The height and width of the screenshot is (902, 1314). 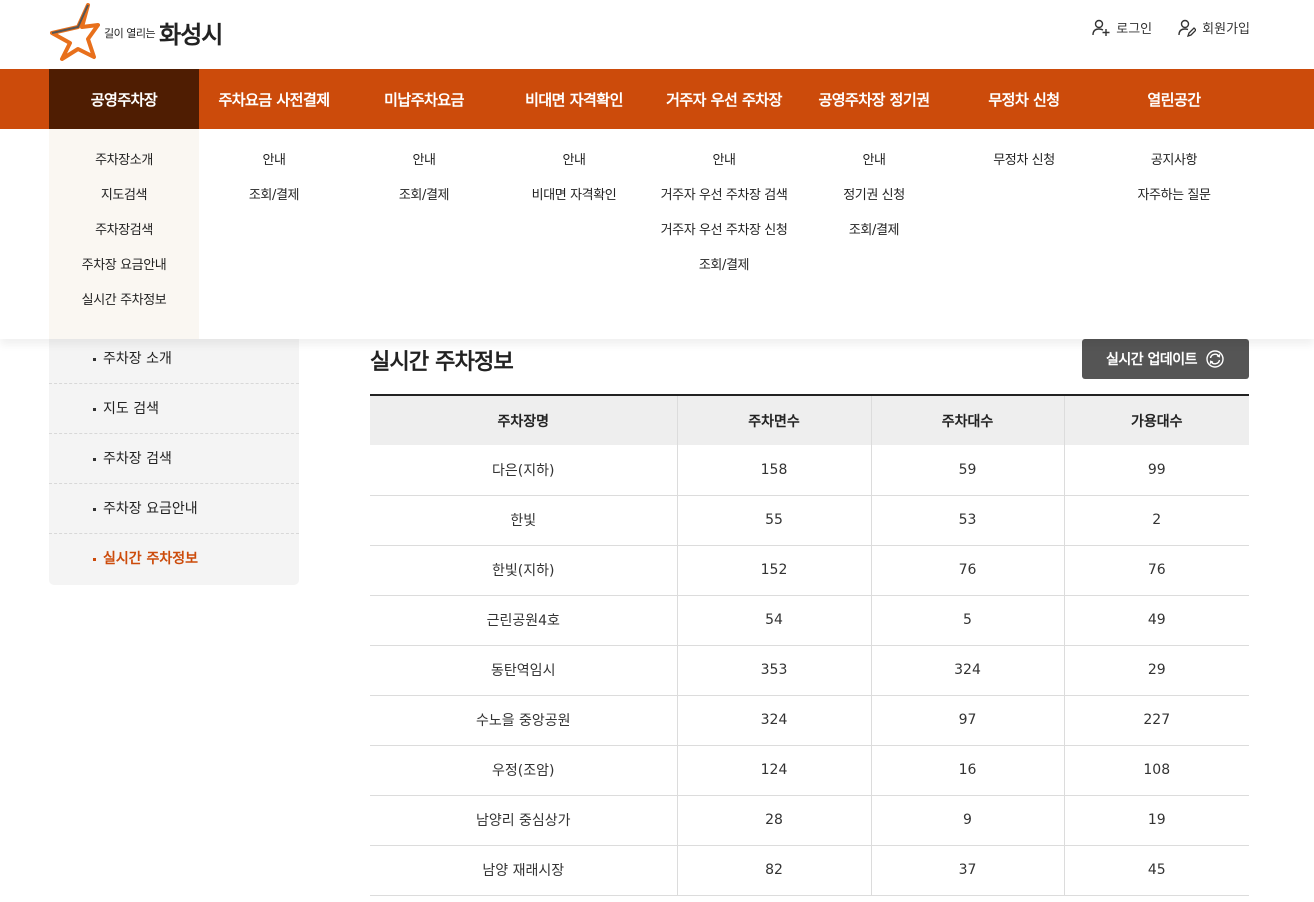 I want to click on signup-link: 회원가입, so click(x=1214, y=27).